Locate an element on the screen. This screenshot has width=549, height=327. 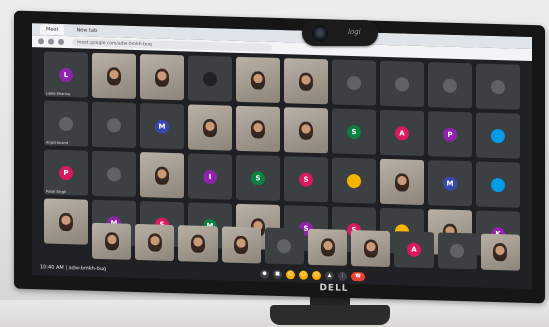
mic-icon: ● is located at coordinates (264, 273).